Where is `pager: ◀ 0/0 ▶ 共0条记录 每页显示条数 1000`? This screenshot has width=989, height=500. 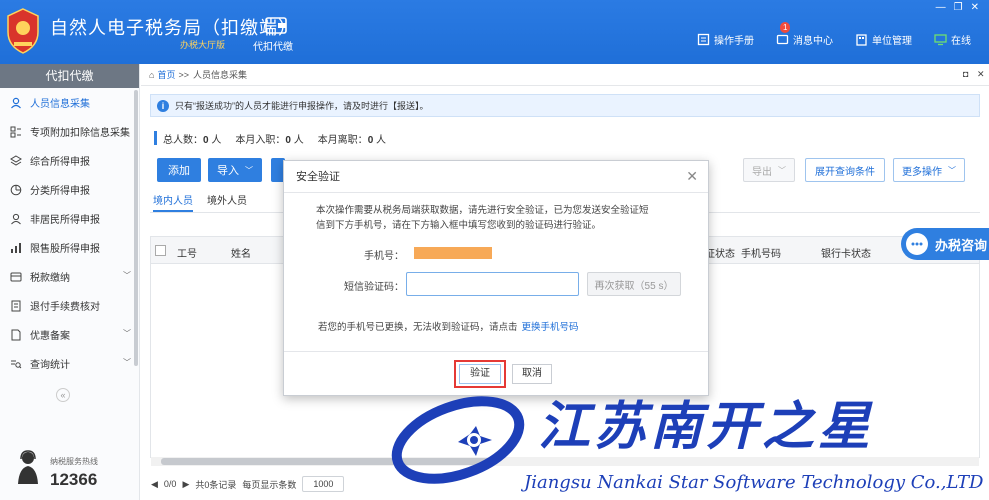 pager: ◀ 0/0 ▶ 共0条记录 每页显示条数 1000 is located at coordinates (248, 484).